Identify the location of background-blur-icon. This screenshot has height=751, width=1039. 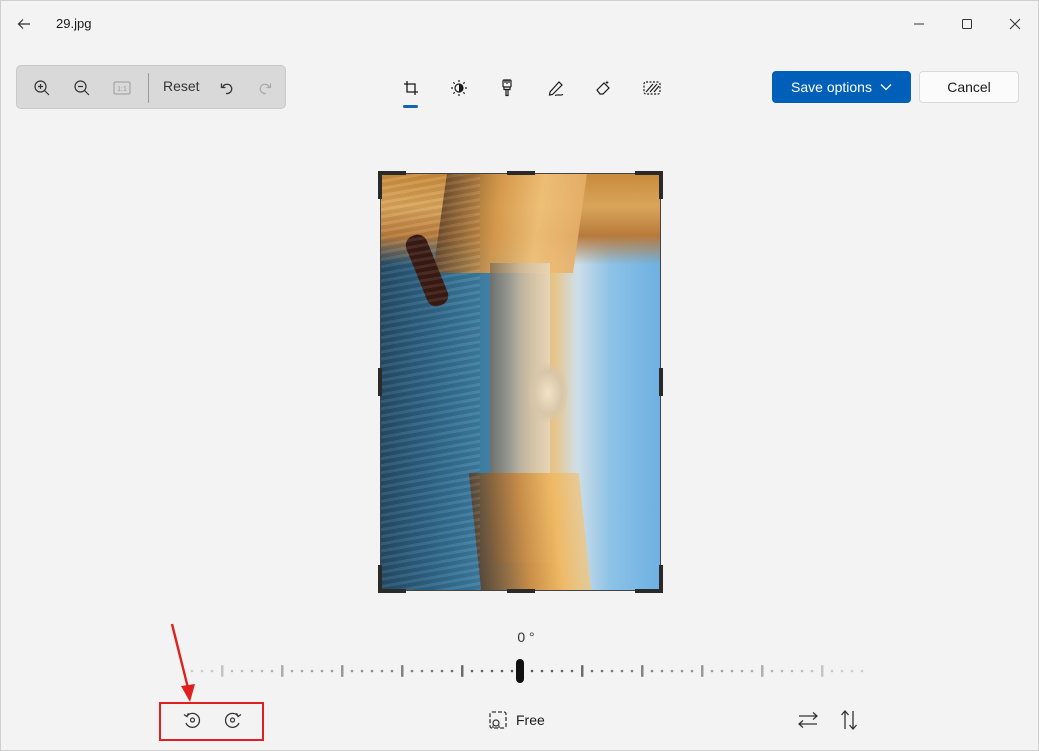
(652, 88).